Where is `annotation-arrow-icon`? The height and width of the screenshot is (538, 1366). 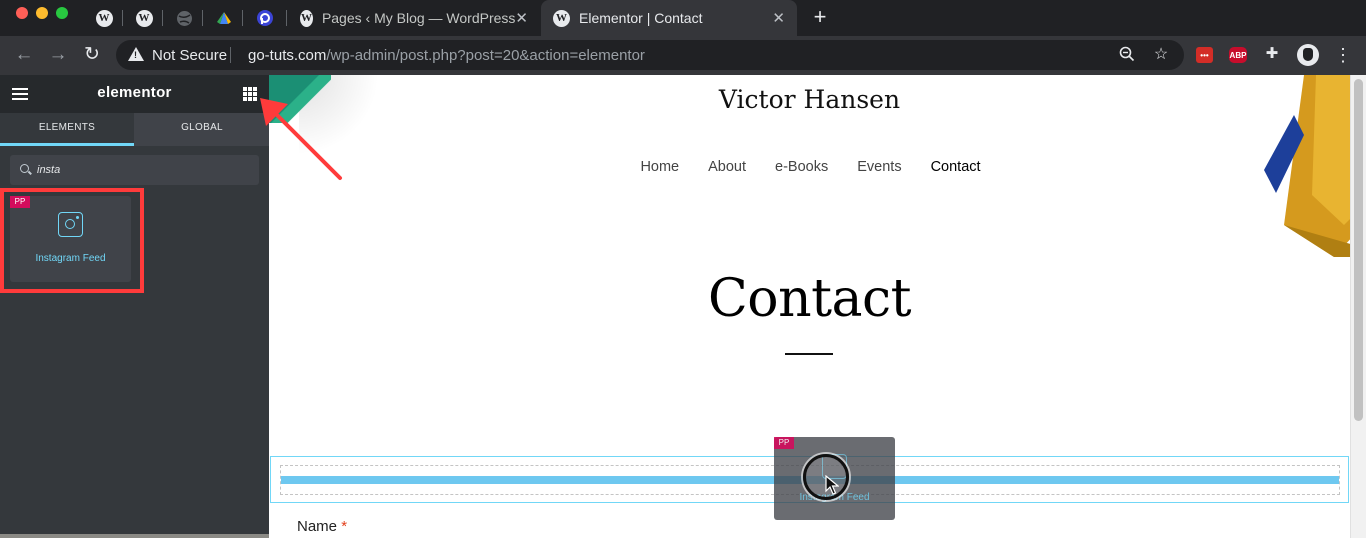
annotation-arrow-icon is located at coordinates (301, 139).